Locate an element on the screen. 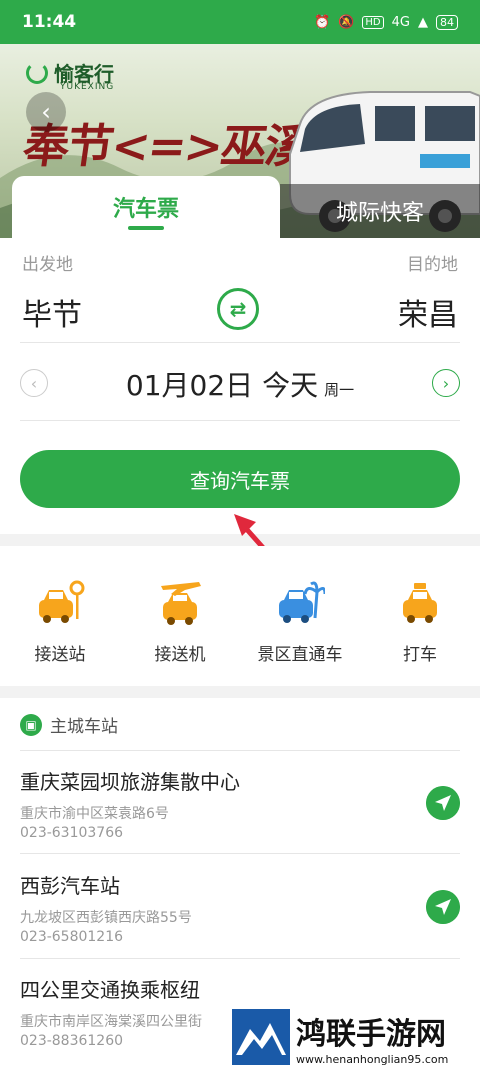  back-button: ‹ is located at coordinates (46, 112).